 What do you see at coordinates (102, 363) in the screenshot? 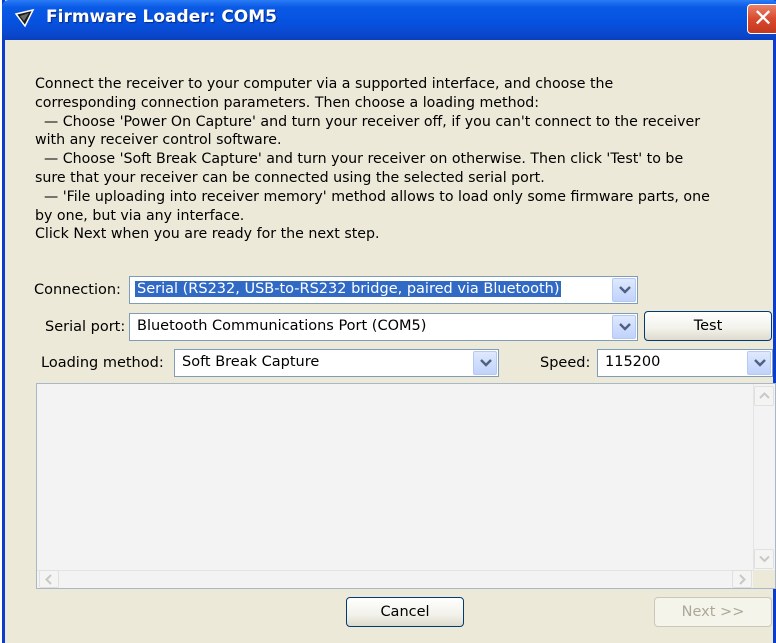
I see `loading-method-label: Loading method:` at bounding box center [102, 363].